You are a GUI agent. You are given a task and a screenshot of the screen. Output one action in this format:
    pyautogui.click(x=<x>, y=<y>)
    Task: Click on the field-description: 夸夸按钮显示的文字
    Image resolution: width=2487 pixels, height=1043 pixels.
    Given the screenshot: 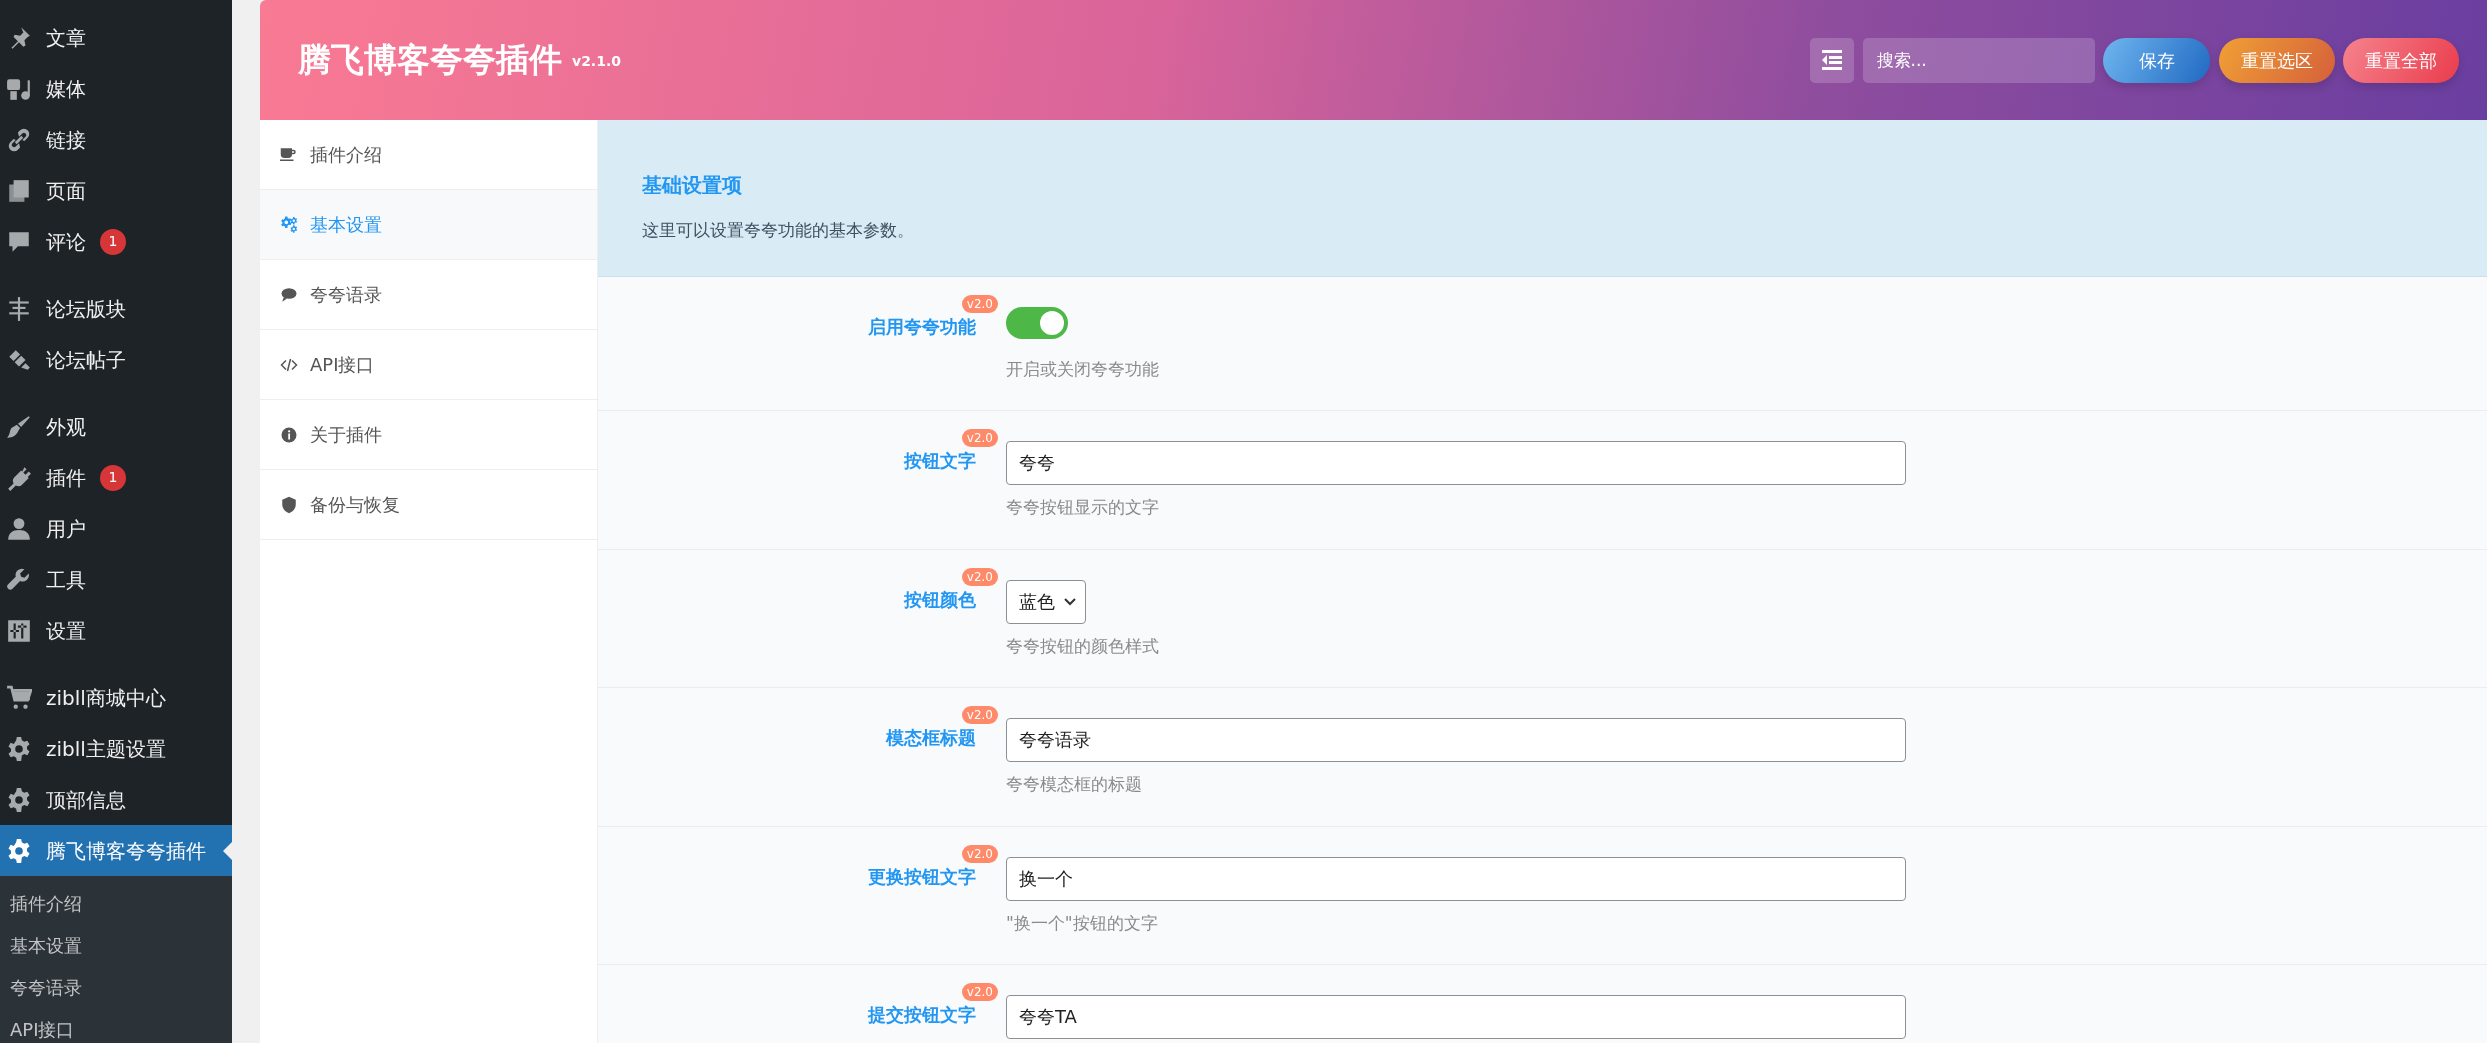 What is the action you would take?
    pyautogui.click(x=1083, y=507)
    